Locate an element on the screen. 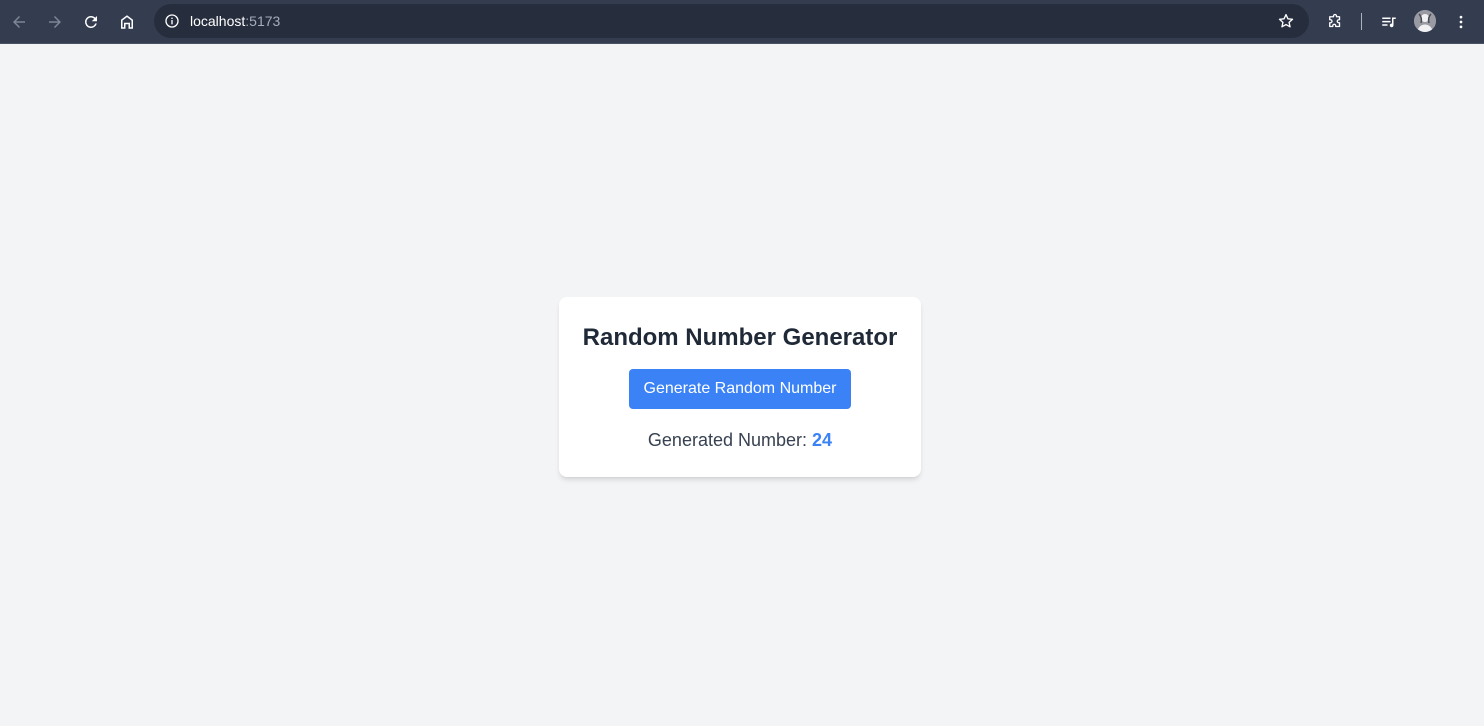  back-button is located at coordinates (19, 22).